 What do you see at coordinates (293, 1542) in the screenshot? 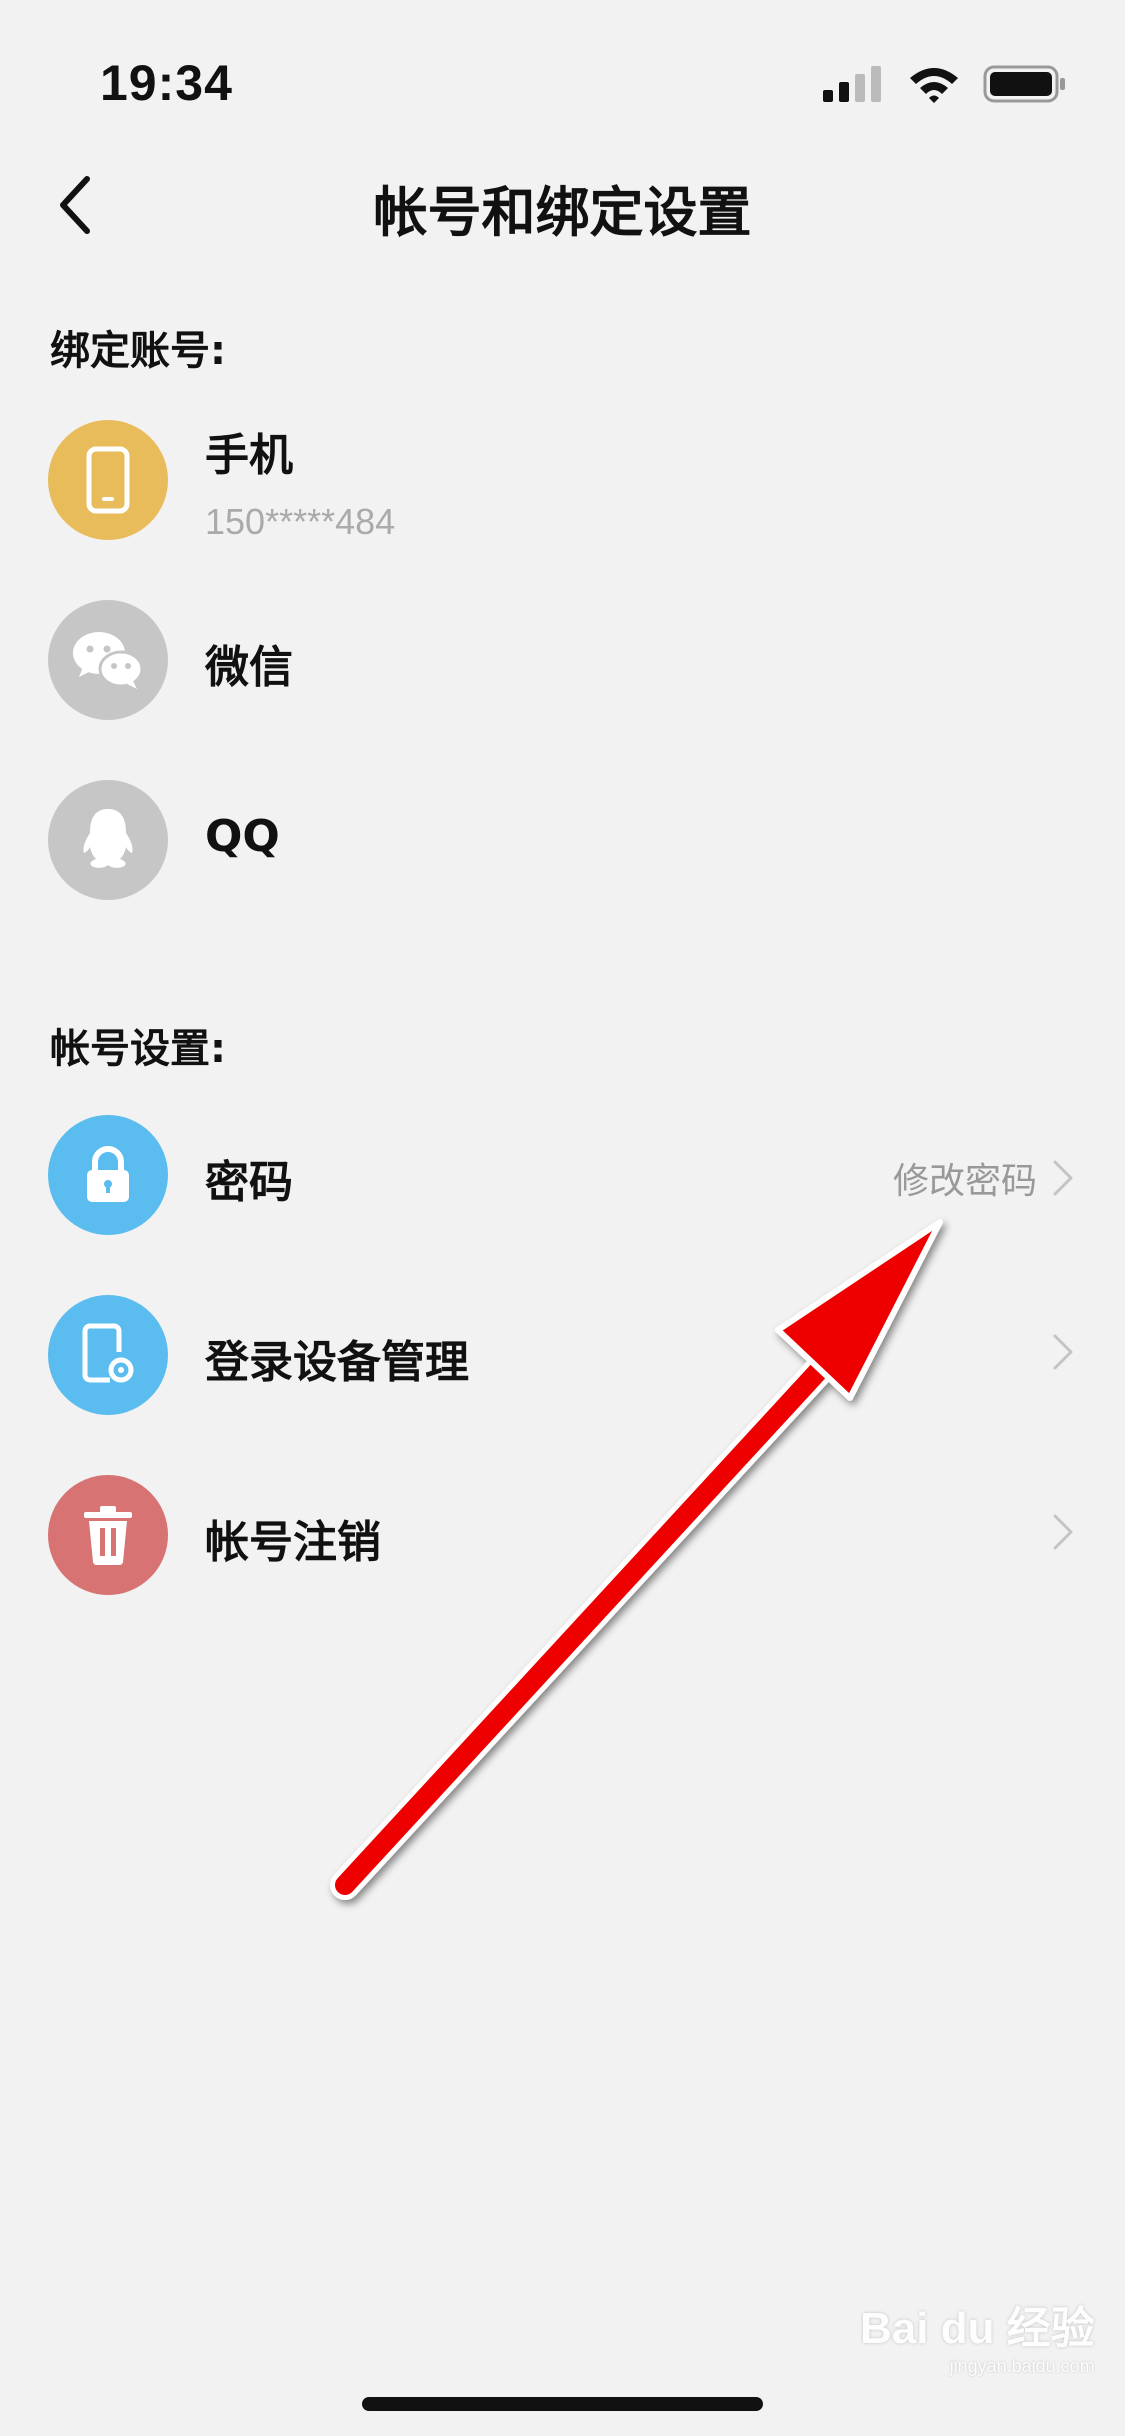
I see `account-deletion-label: 帐号注销` at bounding box center [293, 1542].